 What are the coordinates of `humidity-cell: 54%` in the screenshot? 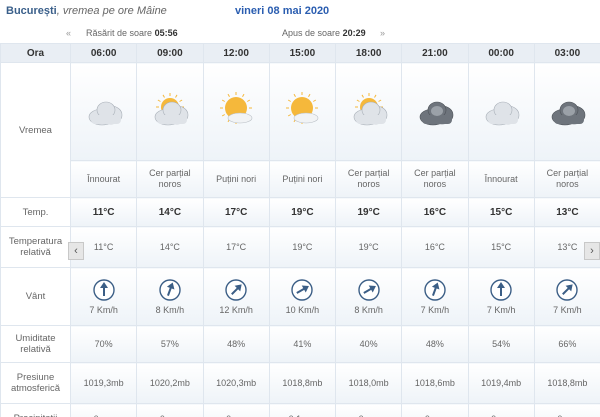 It's located at (501, 344).